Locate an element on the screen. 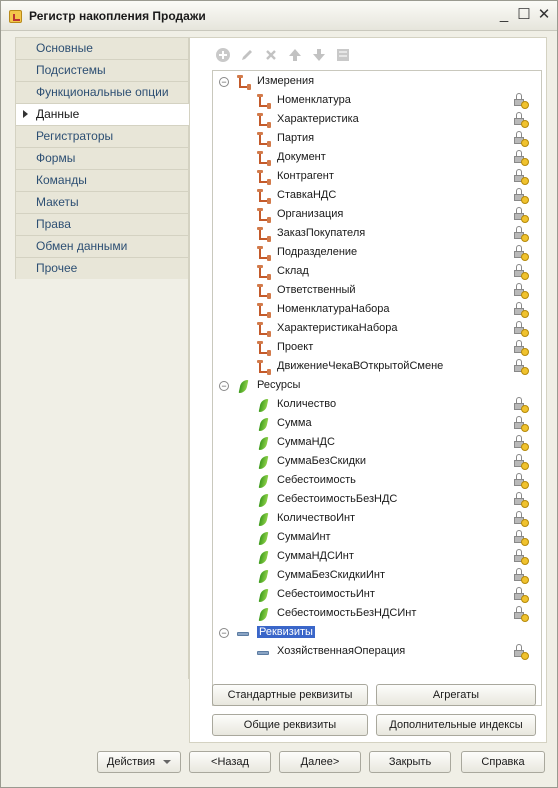  tree-item: СуммаНДС is located at coordinates (377, 443).